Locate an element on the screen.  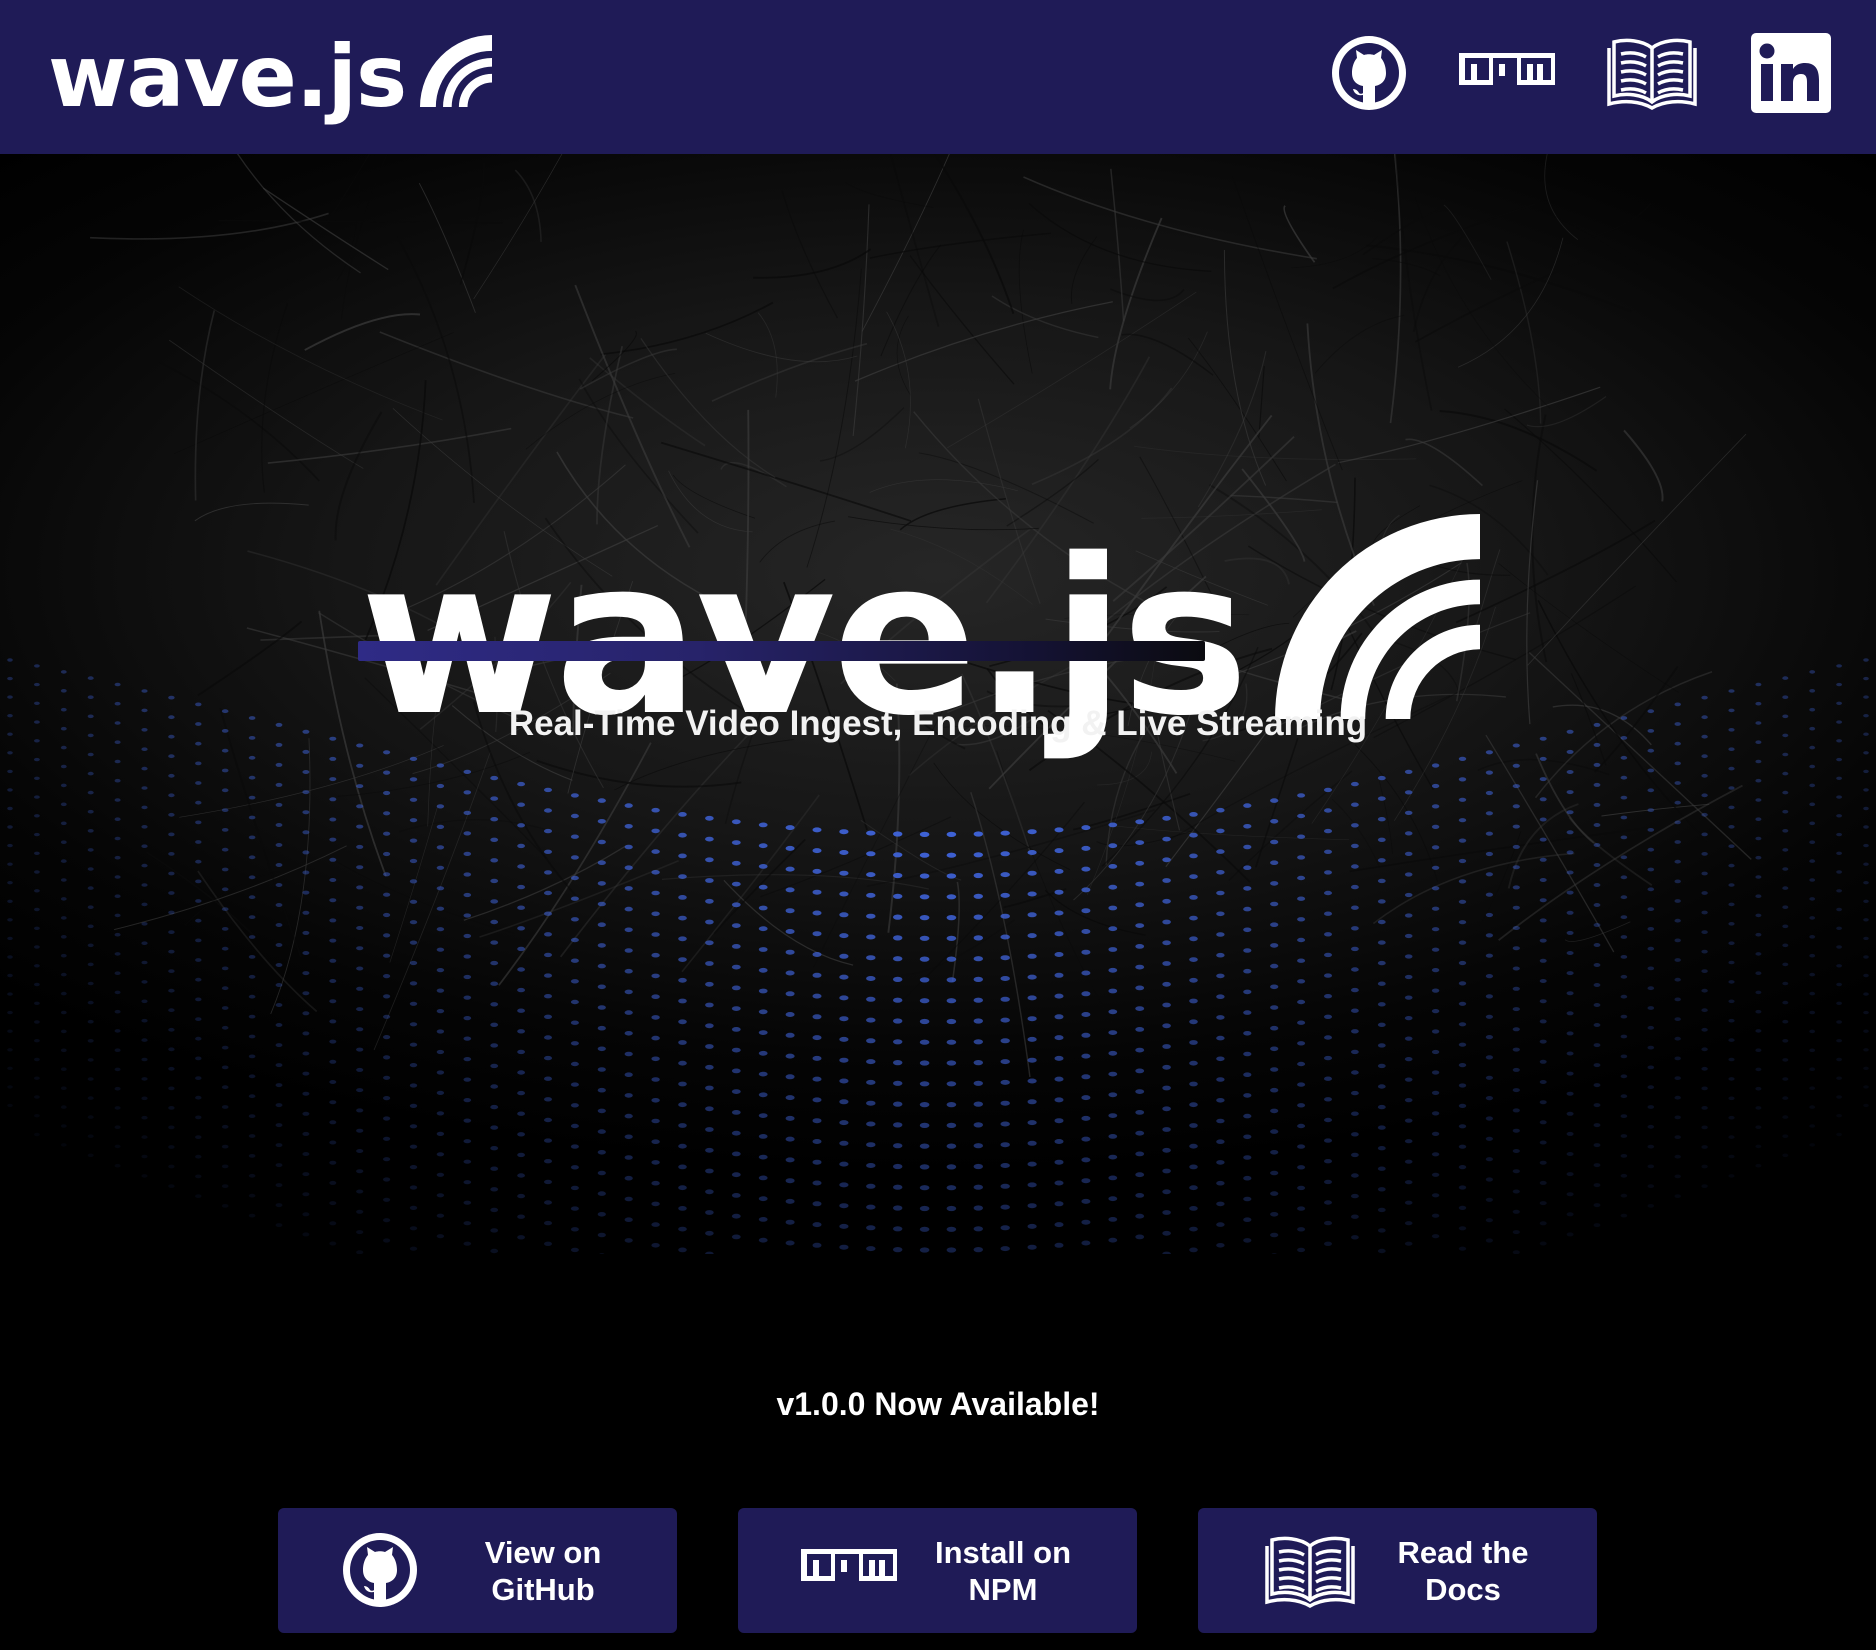
npm-icon-wrap is located at coordinates (849, 1568).